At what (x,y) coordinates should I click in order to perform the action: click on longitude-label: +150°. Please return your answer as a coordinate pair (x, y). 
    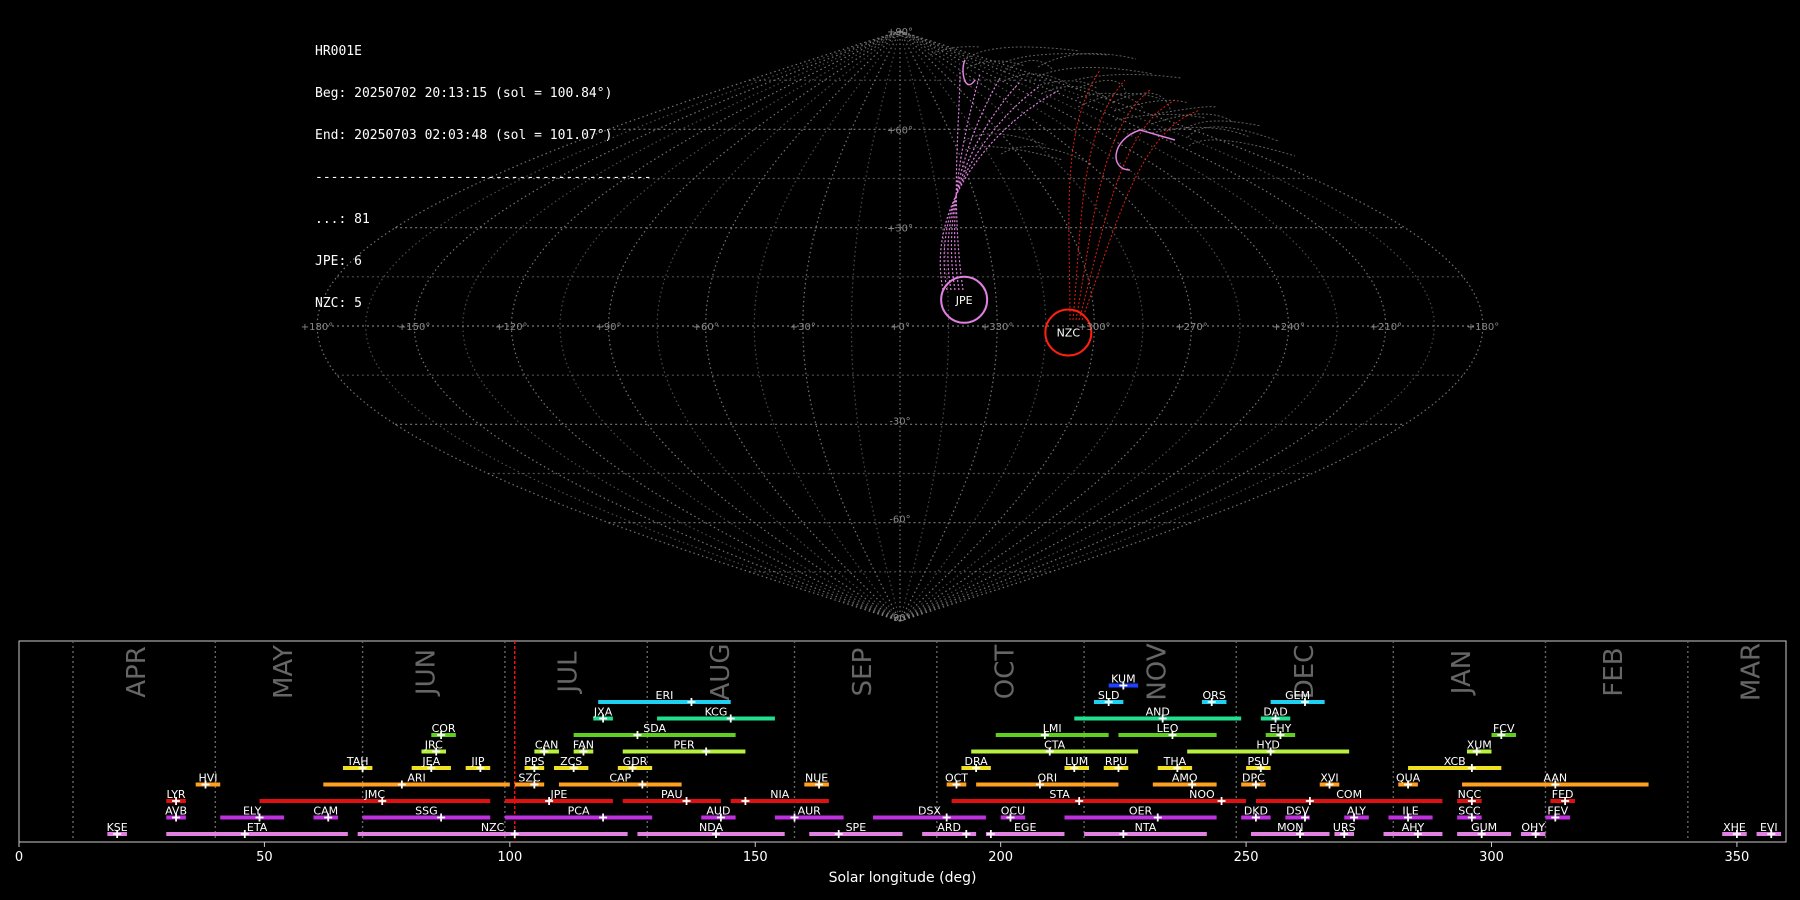
    Looking at the image, I should click on (414, 327).